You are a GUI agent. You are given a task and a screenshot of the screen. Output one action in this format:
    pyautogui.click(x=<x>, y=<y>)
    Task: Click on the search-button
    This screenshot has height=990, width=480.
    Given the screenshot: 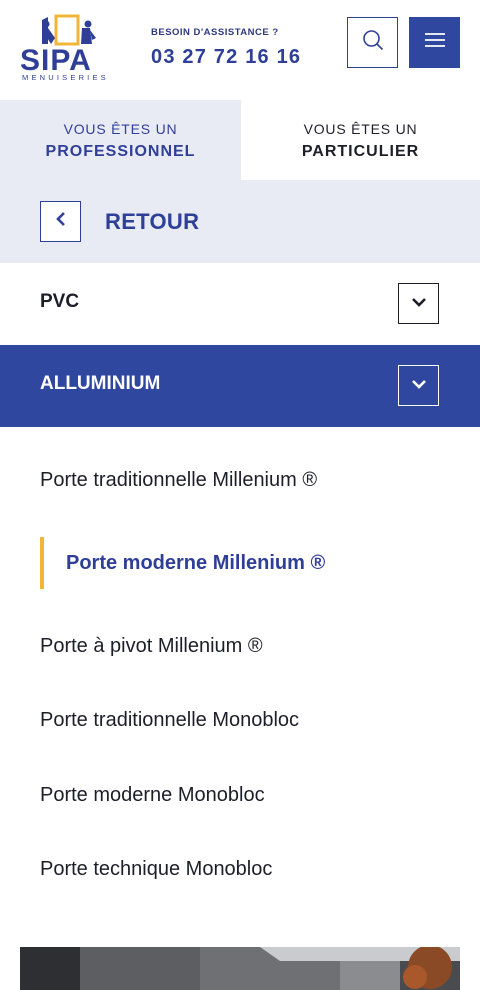 What is the action you would take?
    pyautogui.click(x=372, y=42)
    